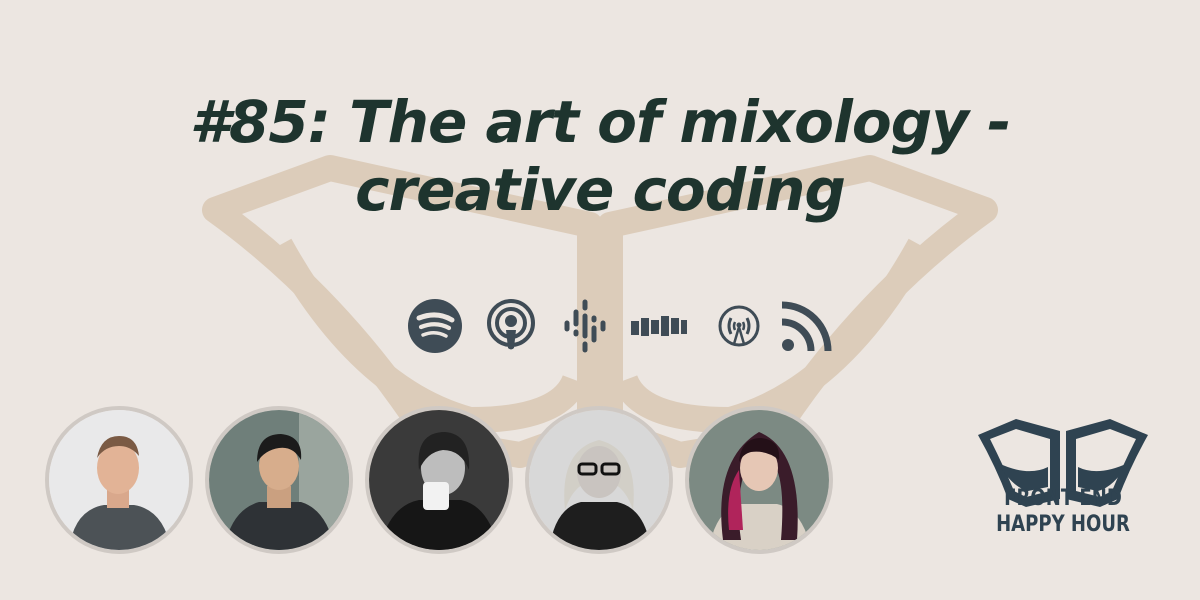 The image size is (1200, 600). I want to click on brand-line-1: FRONT END, so click(1063, 498).